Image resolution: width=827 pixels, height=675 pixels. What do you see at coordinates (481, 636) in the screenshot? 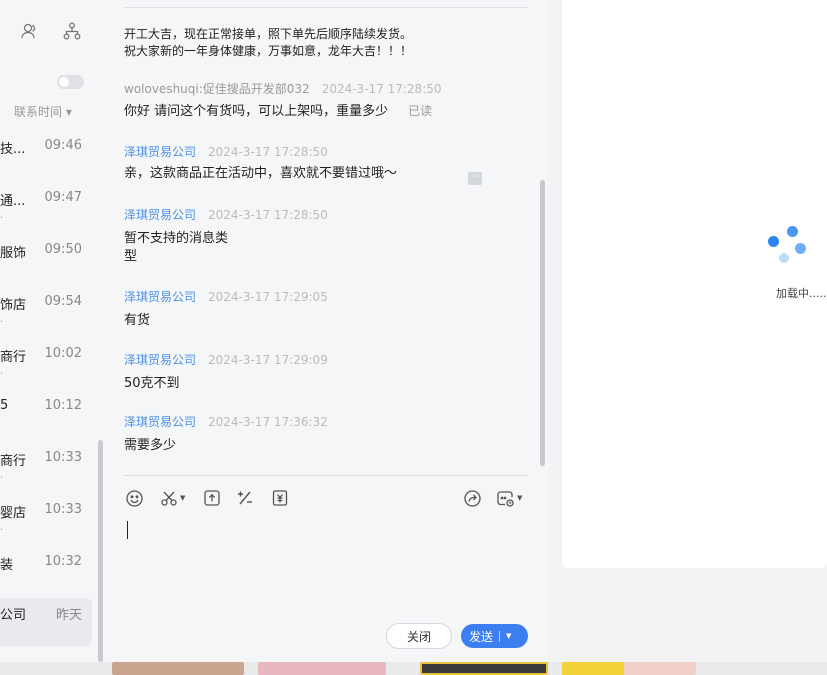
I see `send-label: 发送` at bounding box center [481, 636].